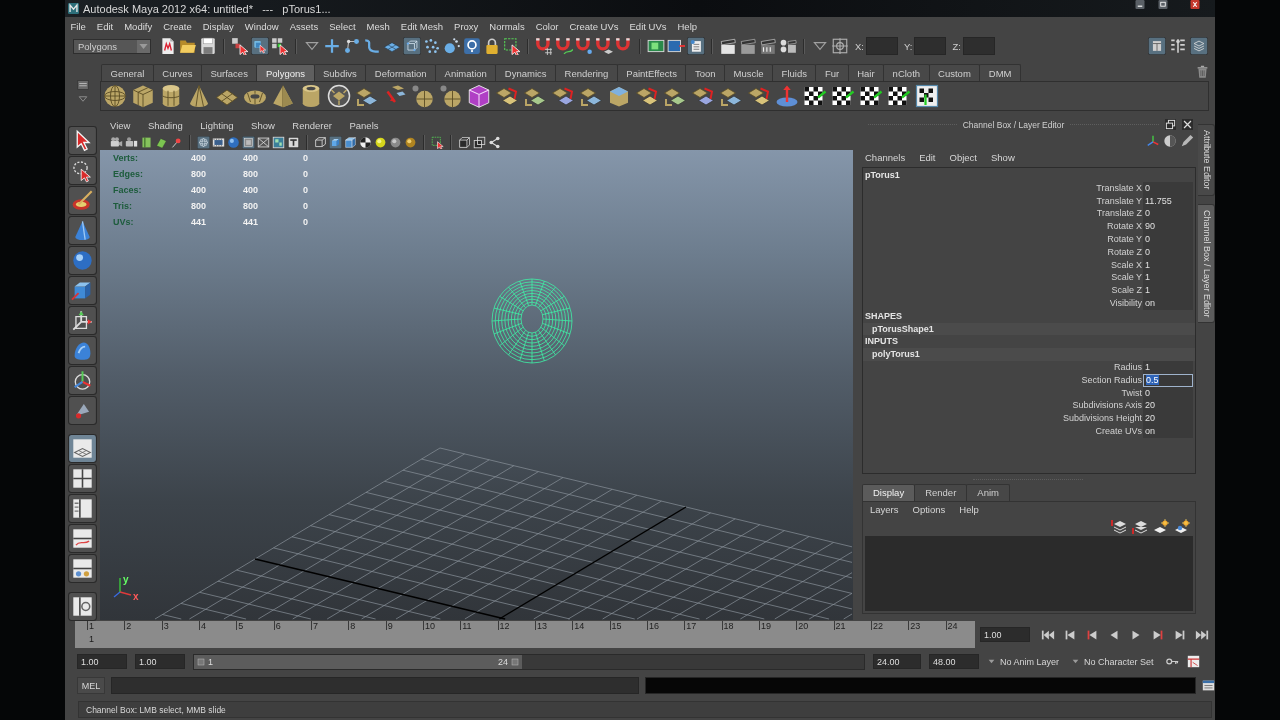 The height and width of the screenshot is (720, 1280). What do you see at coordinates (82, 410) in the screenshot?
I see `tool-icon` at bounding box center [82, 410].